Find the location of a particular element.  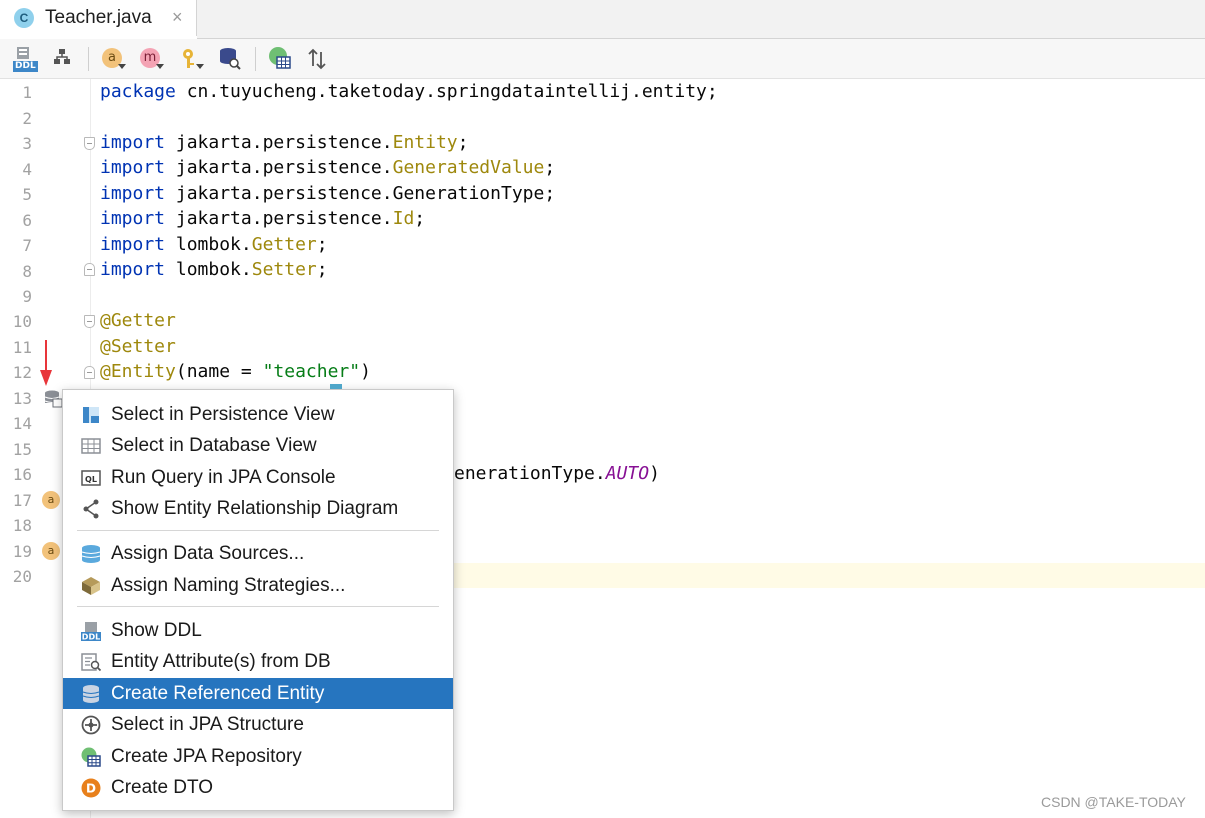

sort-icon is located at coordinates (317, 59).